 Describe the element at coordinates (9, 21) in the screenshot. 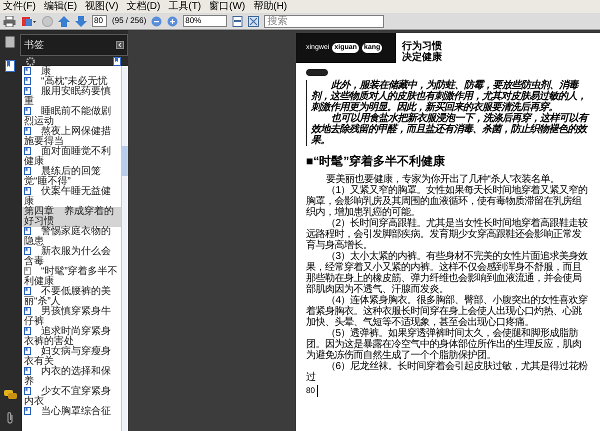

I see `printer-icon` at that location.